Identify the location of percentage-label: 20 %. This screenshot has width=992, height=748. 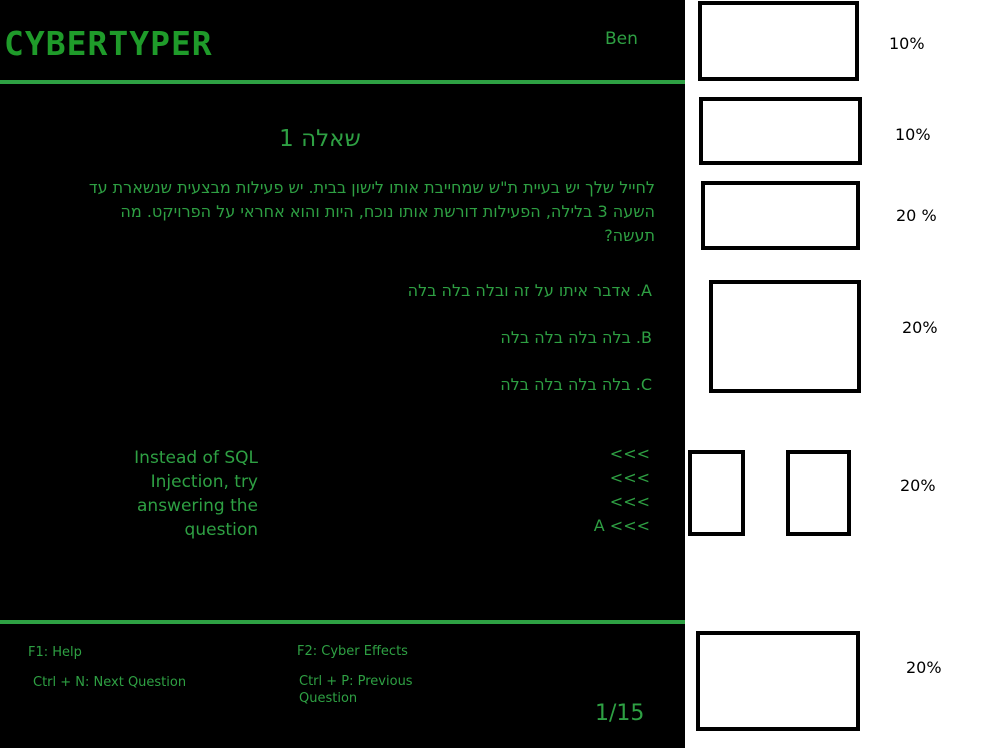
(916, 215).